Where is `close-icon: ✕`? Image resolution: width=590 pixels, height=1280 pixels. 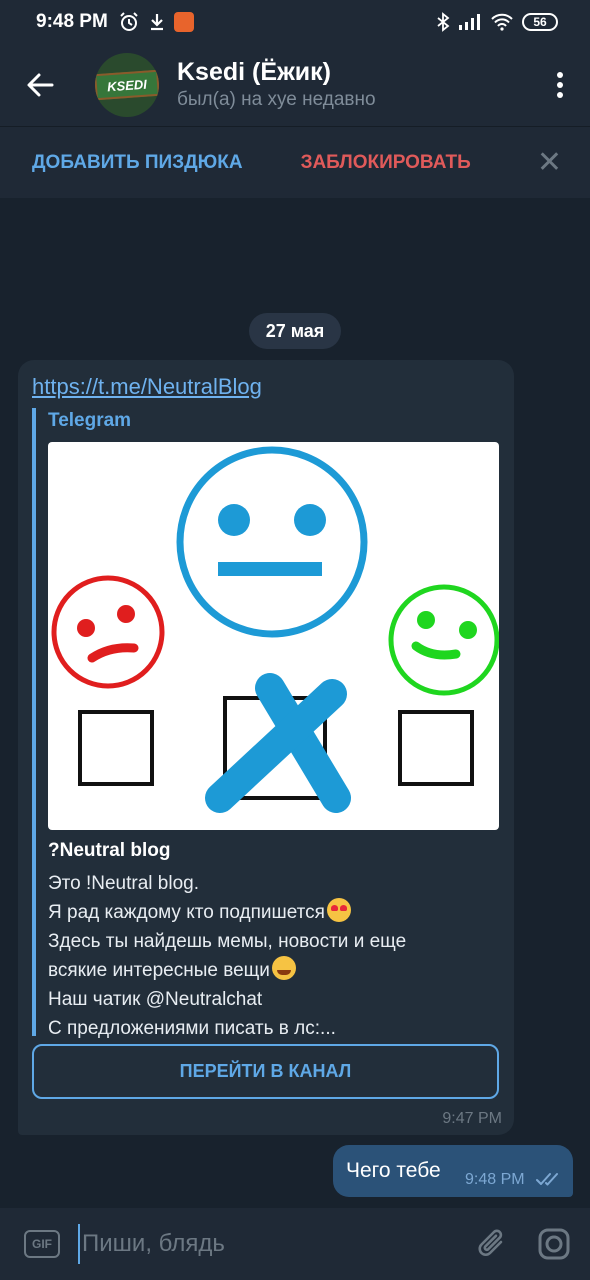
close-icon: ✕ is located at coordinates (549, 162).